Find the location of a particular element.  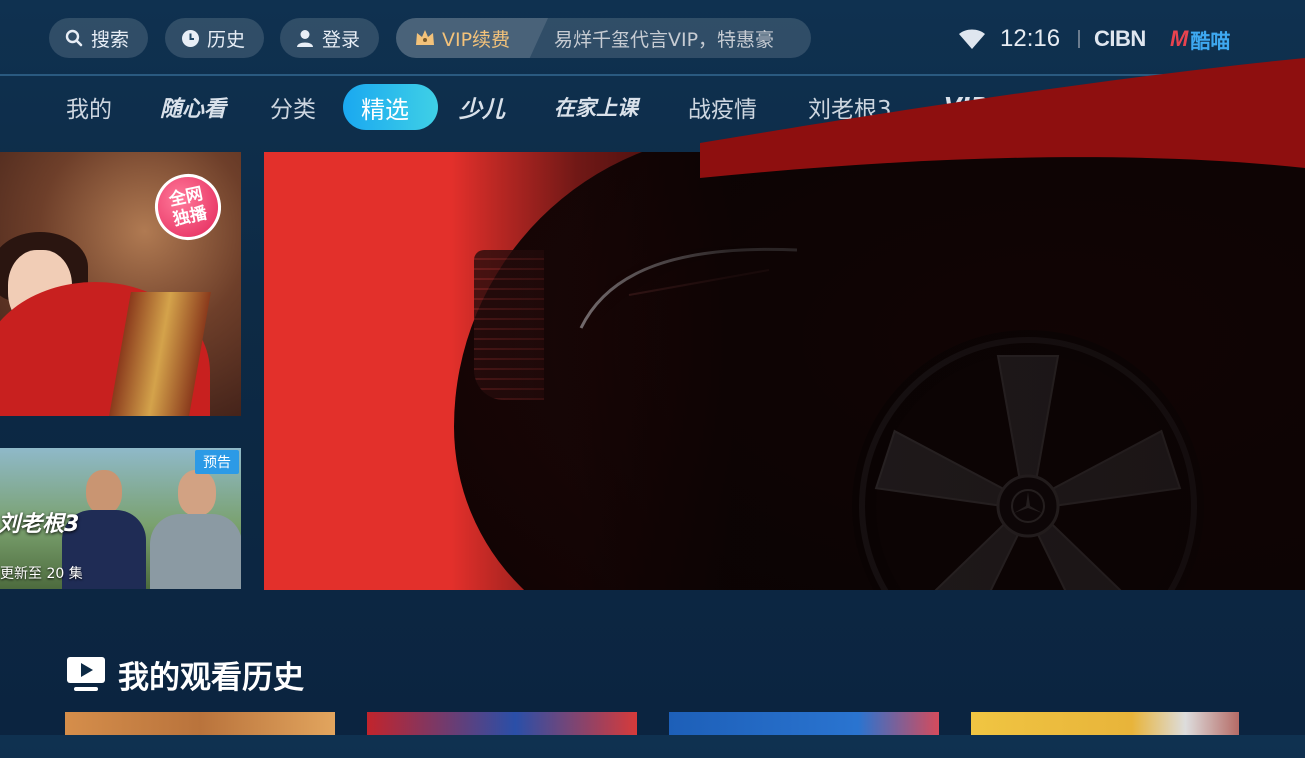

poster-title: 刘老根3 is located at coordinates (40, 524).